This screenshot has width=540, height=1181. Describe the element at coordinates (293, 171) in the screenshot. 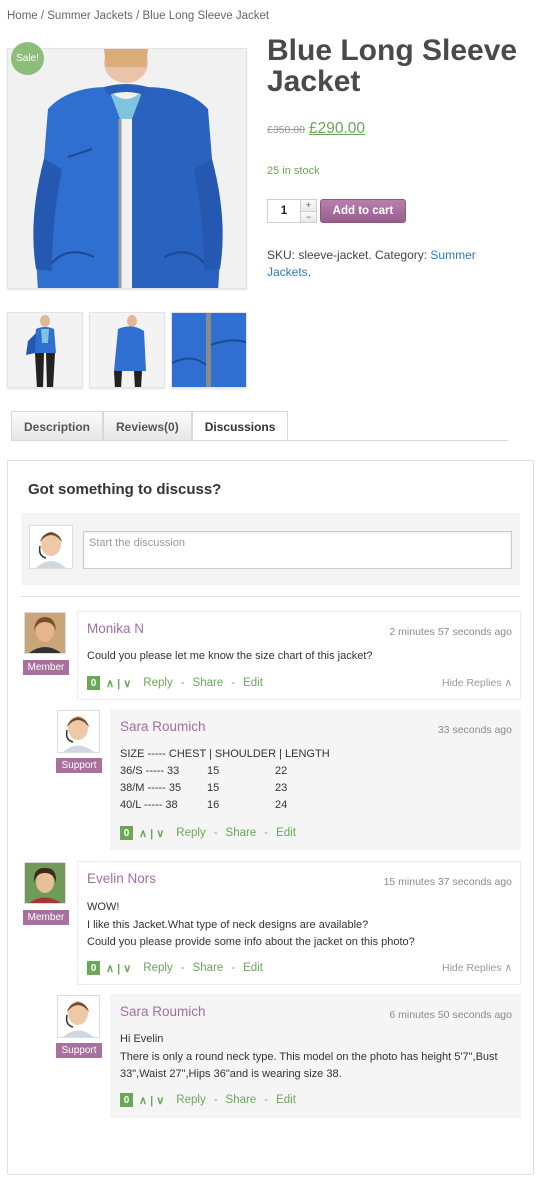

I see `stock-status: 25 in stock` at that location.